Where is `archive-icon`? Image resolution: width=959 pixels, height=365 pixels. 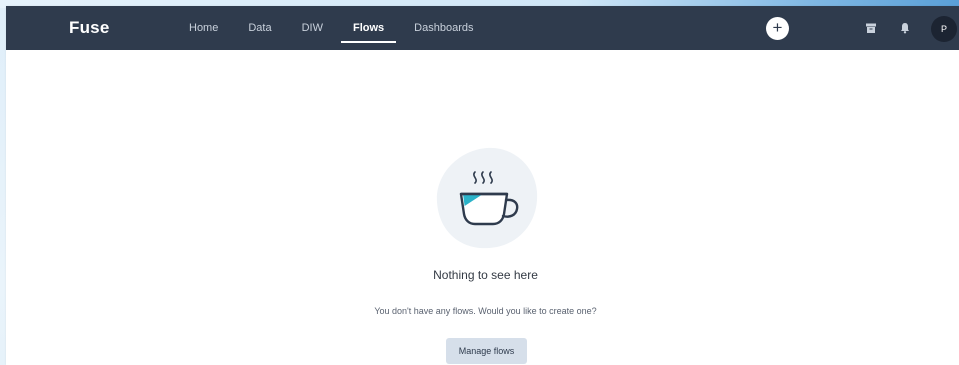 archive-icon is located at coordinates (871, 28).